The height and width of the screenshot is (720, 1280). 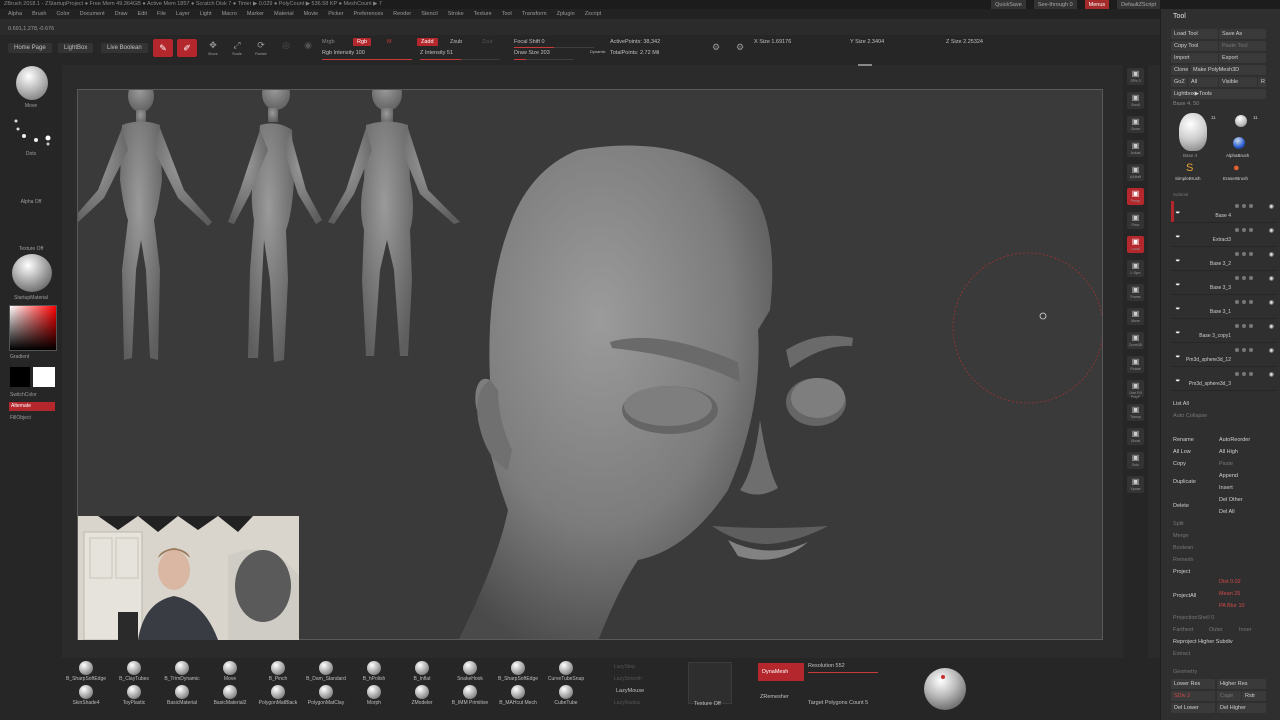 I want to click on resolution-slider: Resolution 552, so click(x=826, y=666).